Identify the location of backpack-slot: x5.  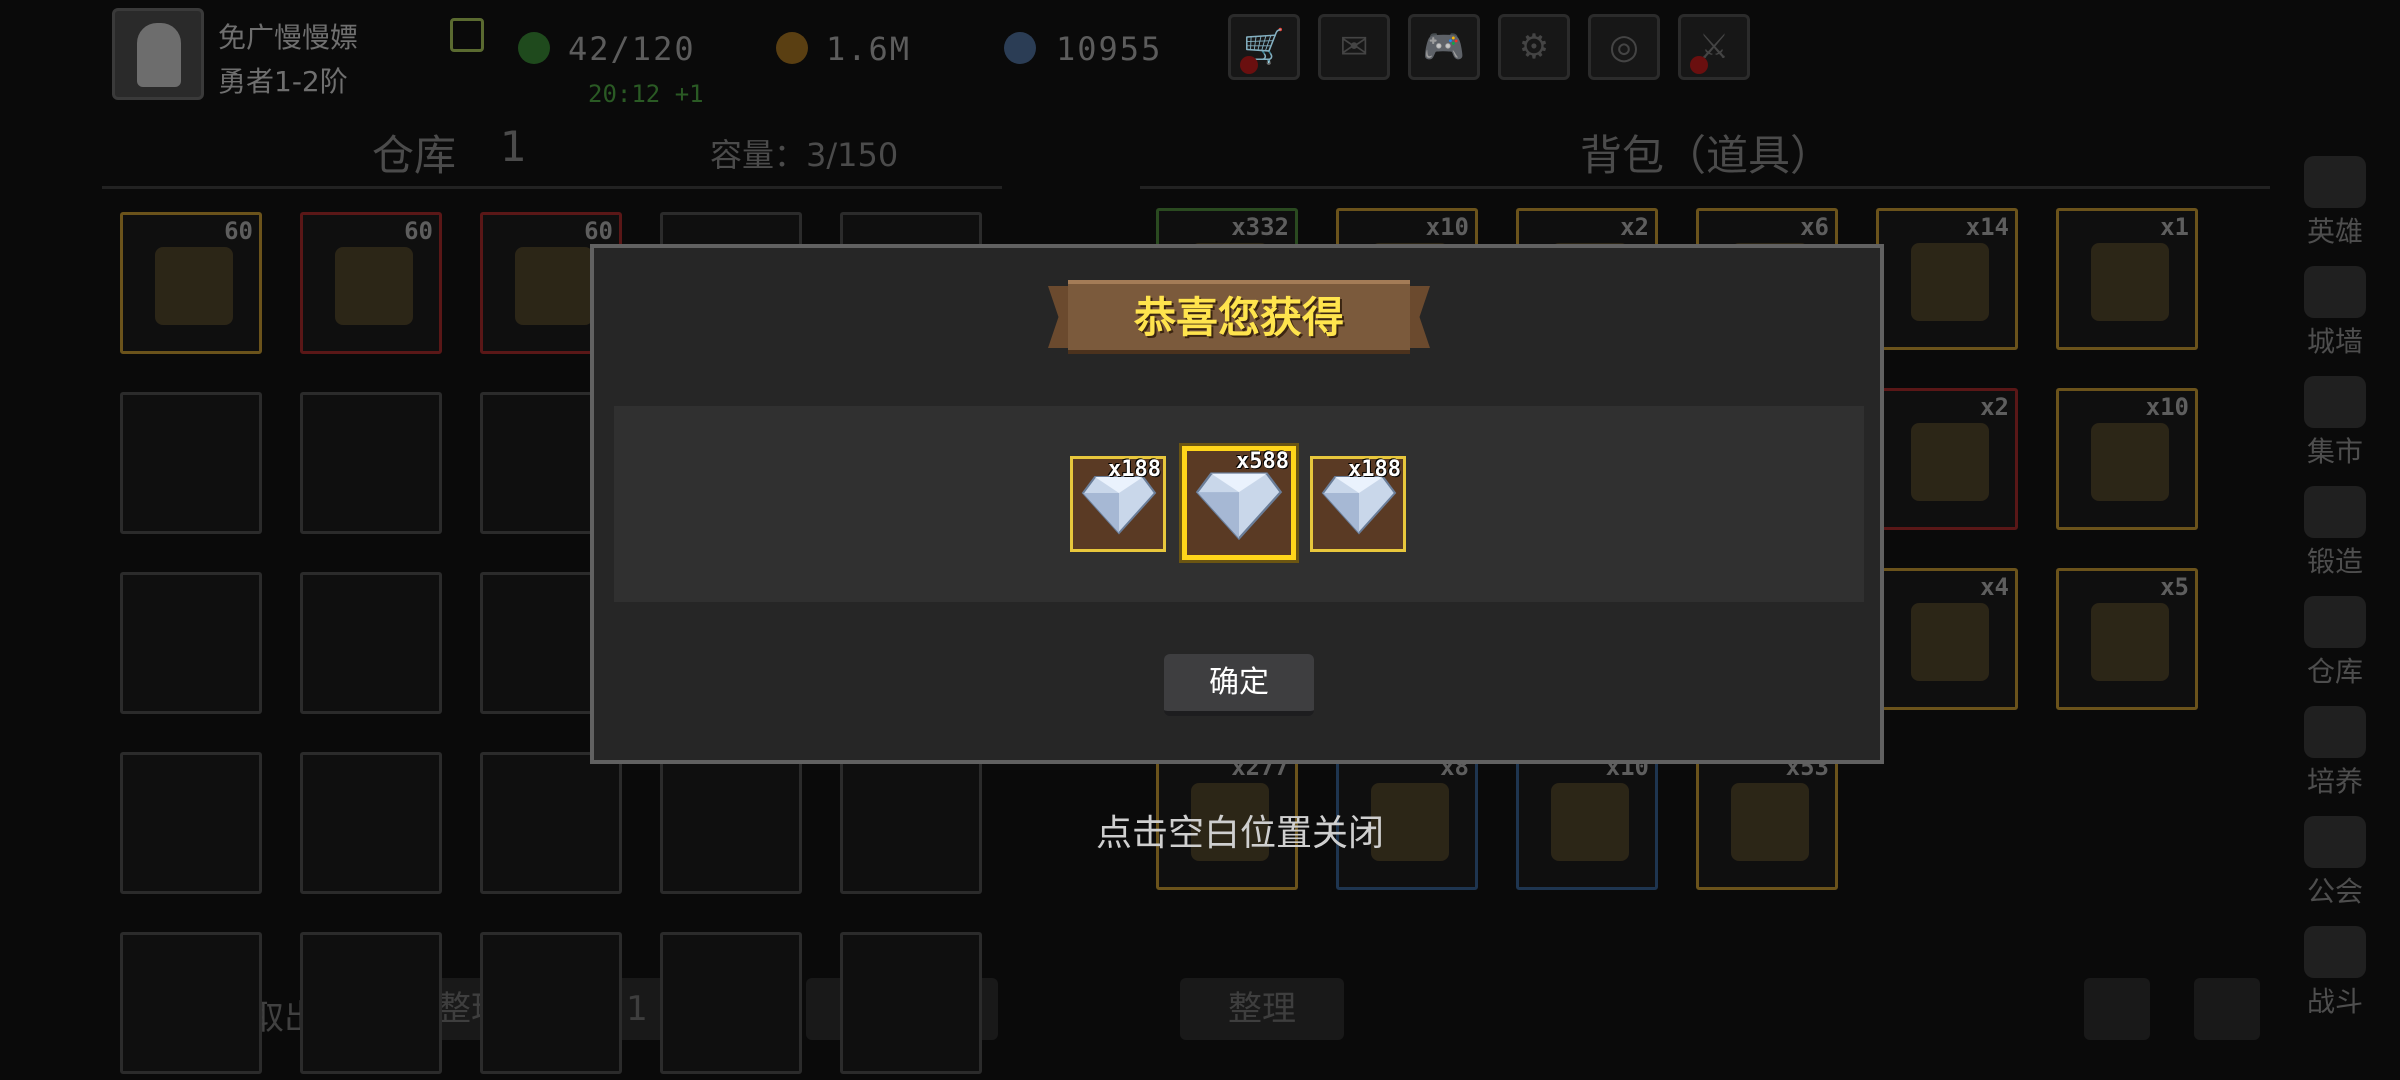
(2127, 639).